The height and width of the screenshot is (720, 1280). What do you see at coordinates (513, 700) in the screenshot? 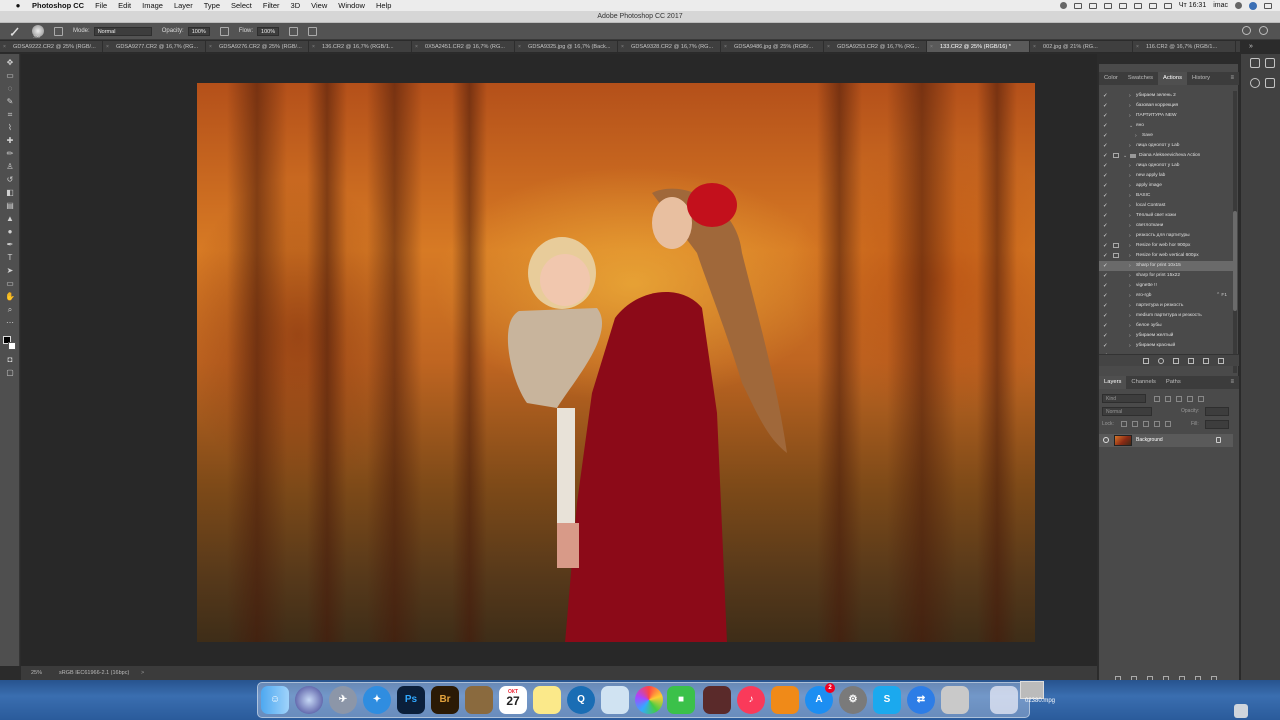
I see `calendar-icon: ОКТ 27` at bounding box center [513, 700].